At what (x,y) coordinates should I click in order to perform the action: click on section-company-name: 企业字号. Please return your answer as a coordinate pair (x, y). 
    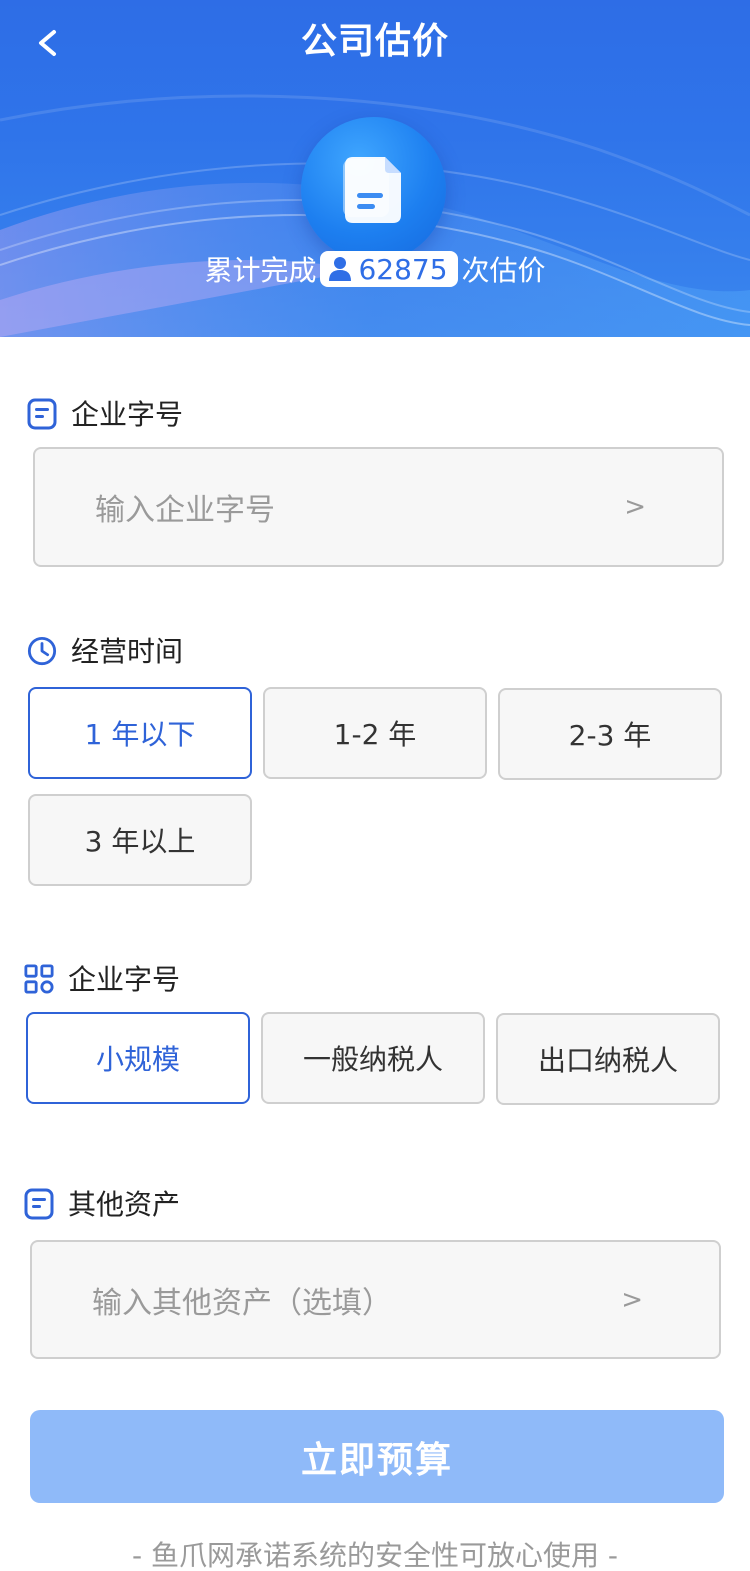
    Looking at the image, I should click on (105, 413).